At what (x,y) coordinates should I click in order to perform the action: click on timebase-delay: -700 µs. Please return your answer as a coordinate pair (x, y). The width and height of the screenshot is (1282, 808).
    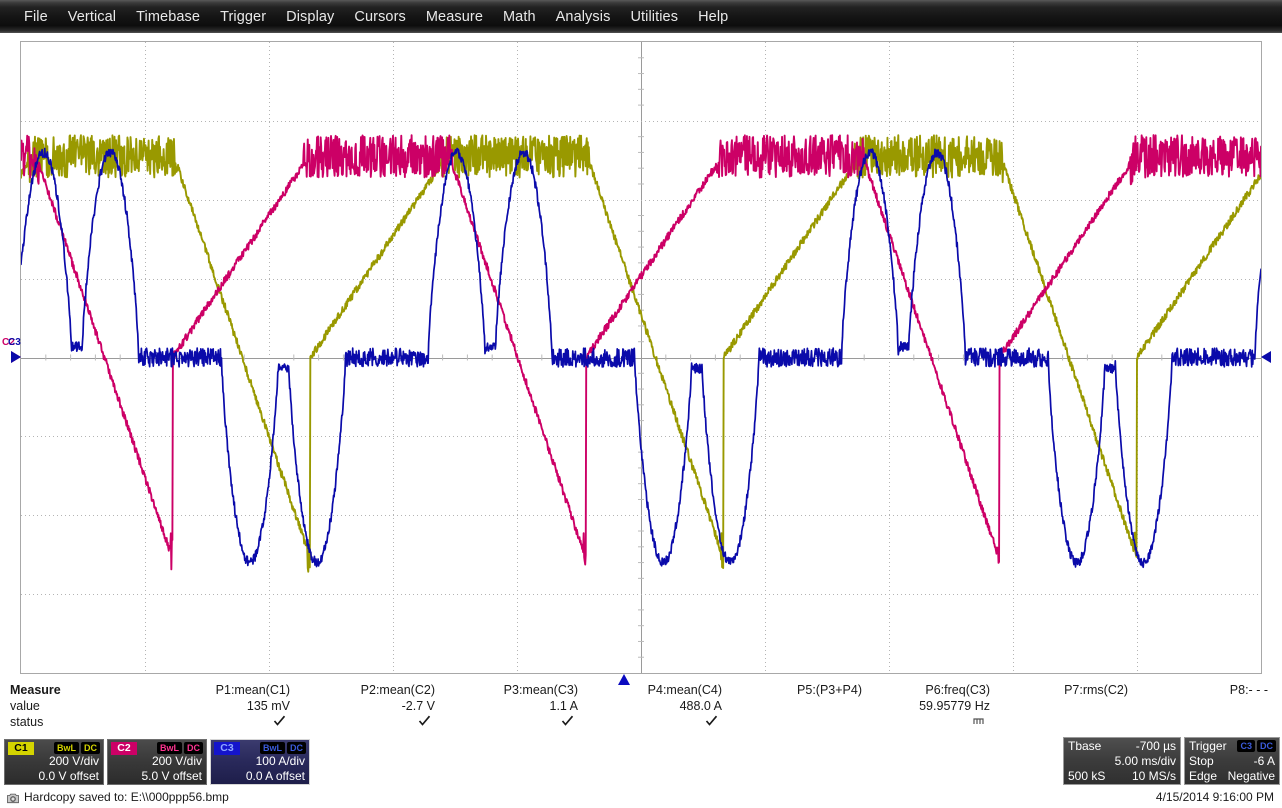
    Looking at the image, I should click on (1155, 746).